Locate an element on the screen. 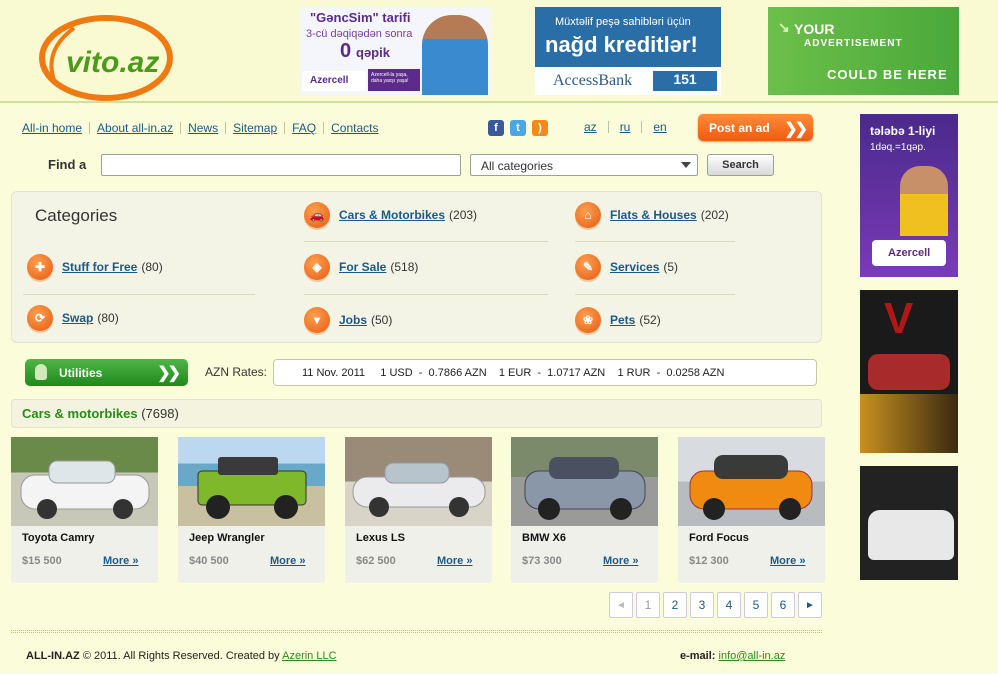  banner-your-ad: ↘ YOUR ADVERTISEMENT COULD BE HERE is located at coordinates (863, 51).